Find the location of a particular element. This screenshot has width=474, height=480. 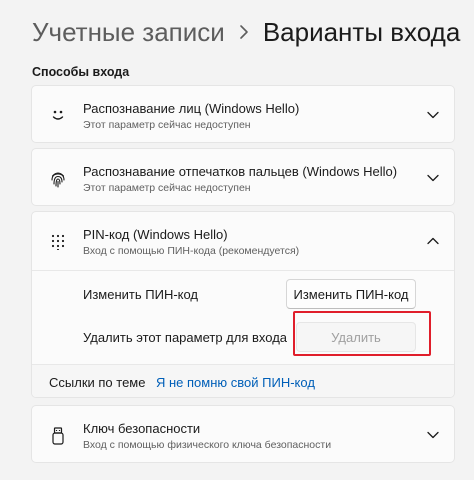

pin-title: PIN-код (Windows Hello) is located at coordinates (155, 234).